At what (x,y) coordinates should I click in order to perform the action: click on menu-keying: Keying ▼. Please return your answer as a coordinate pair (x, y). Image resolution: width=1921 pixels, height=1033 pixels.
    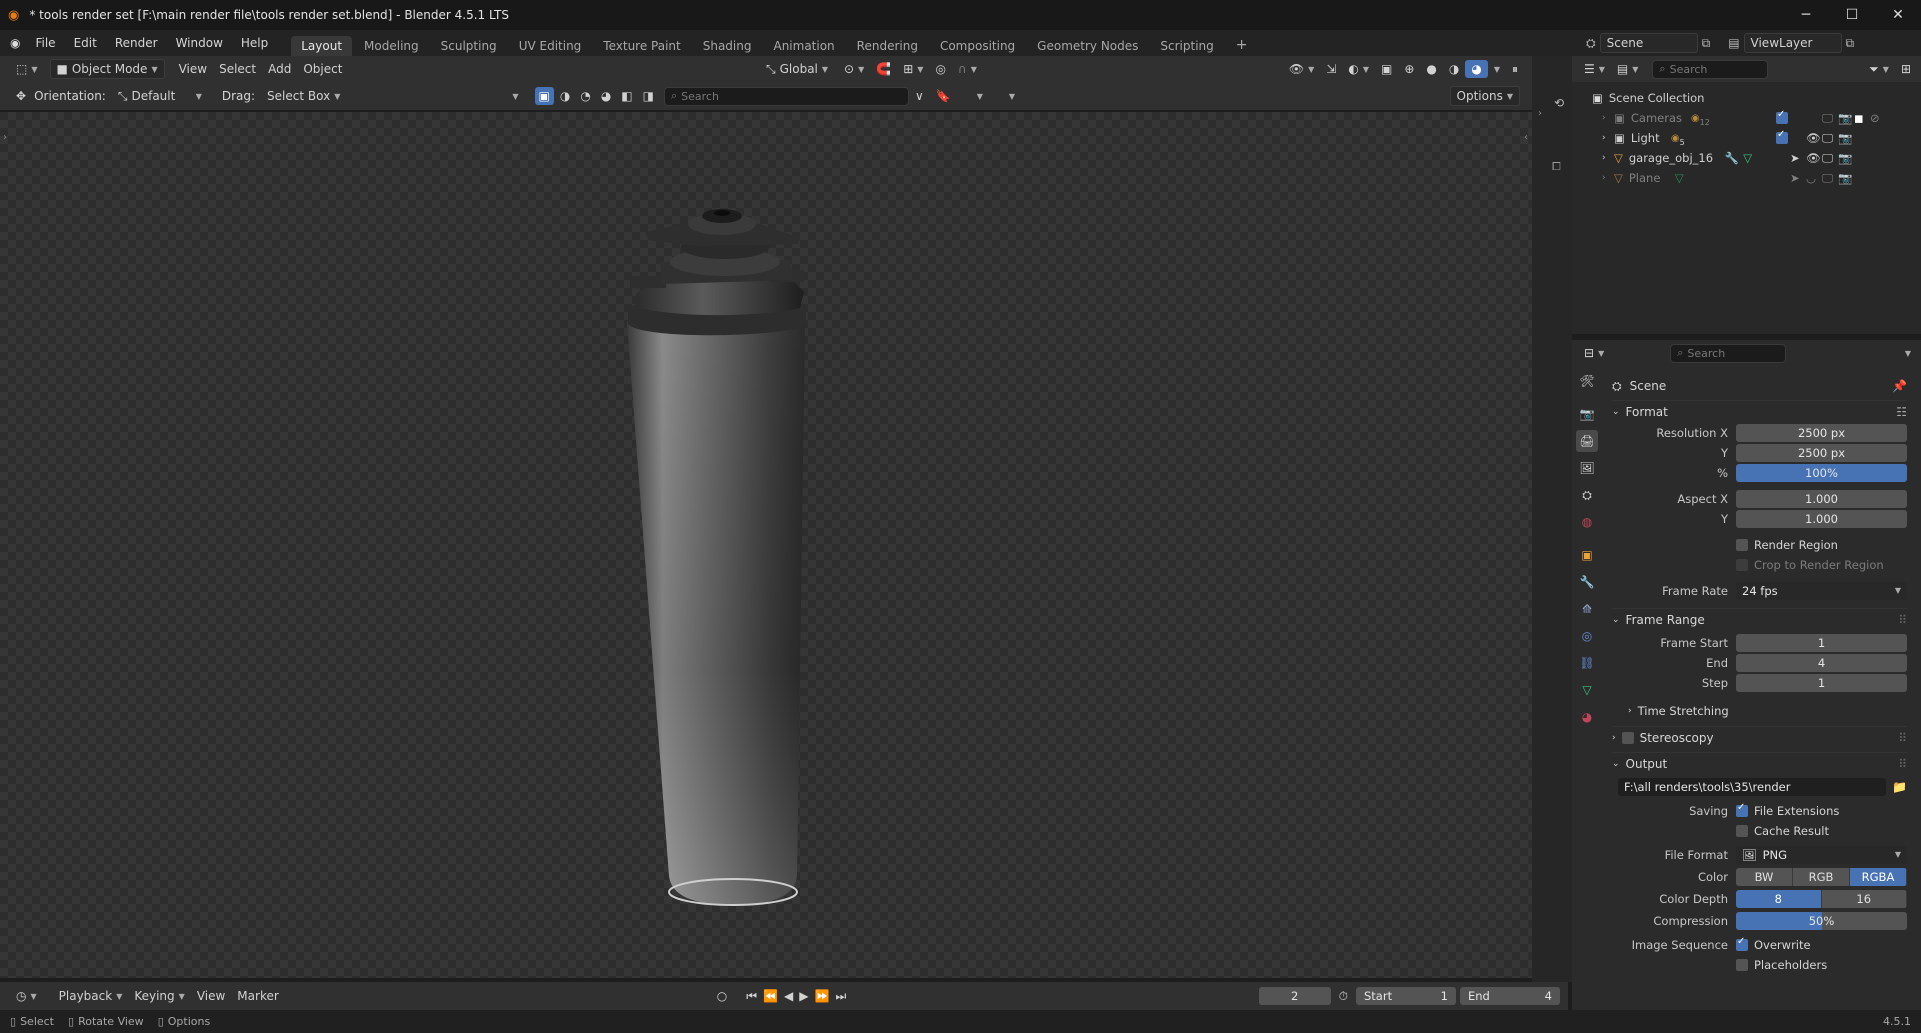
    Looking at the image, I should click on (159, 996).